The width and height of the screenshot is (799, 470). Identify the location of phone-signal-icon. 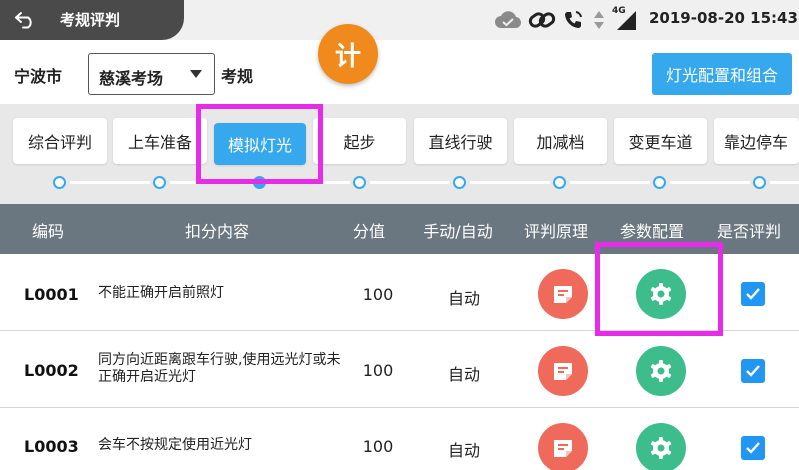
(573, 20).